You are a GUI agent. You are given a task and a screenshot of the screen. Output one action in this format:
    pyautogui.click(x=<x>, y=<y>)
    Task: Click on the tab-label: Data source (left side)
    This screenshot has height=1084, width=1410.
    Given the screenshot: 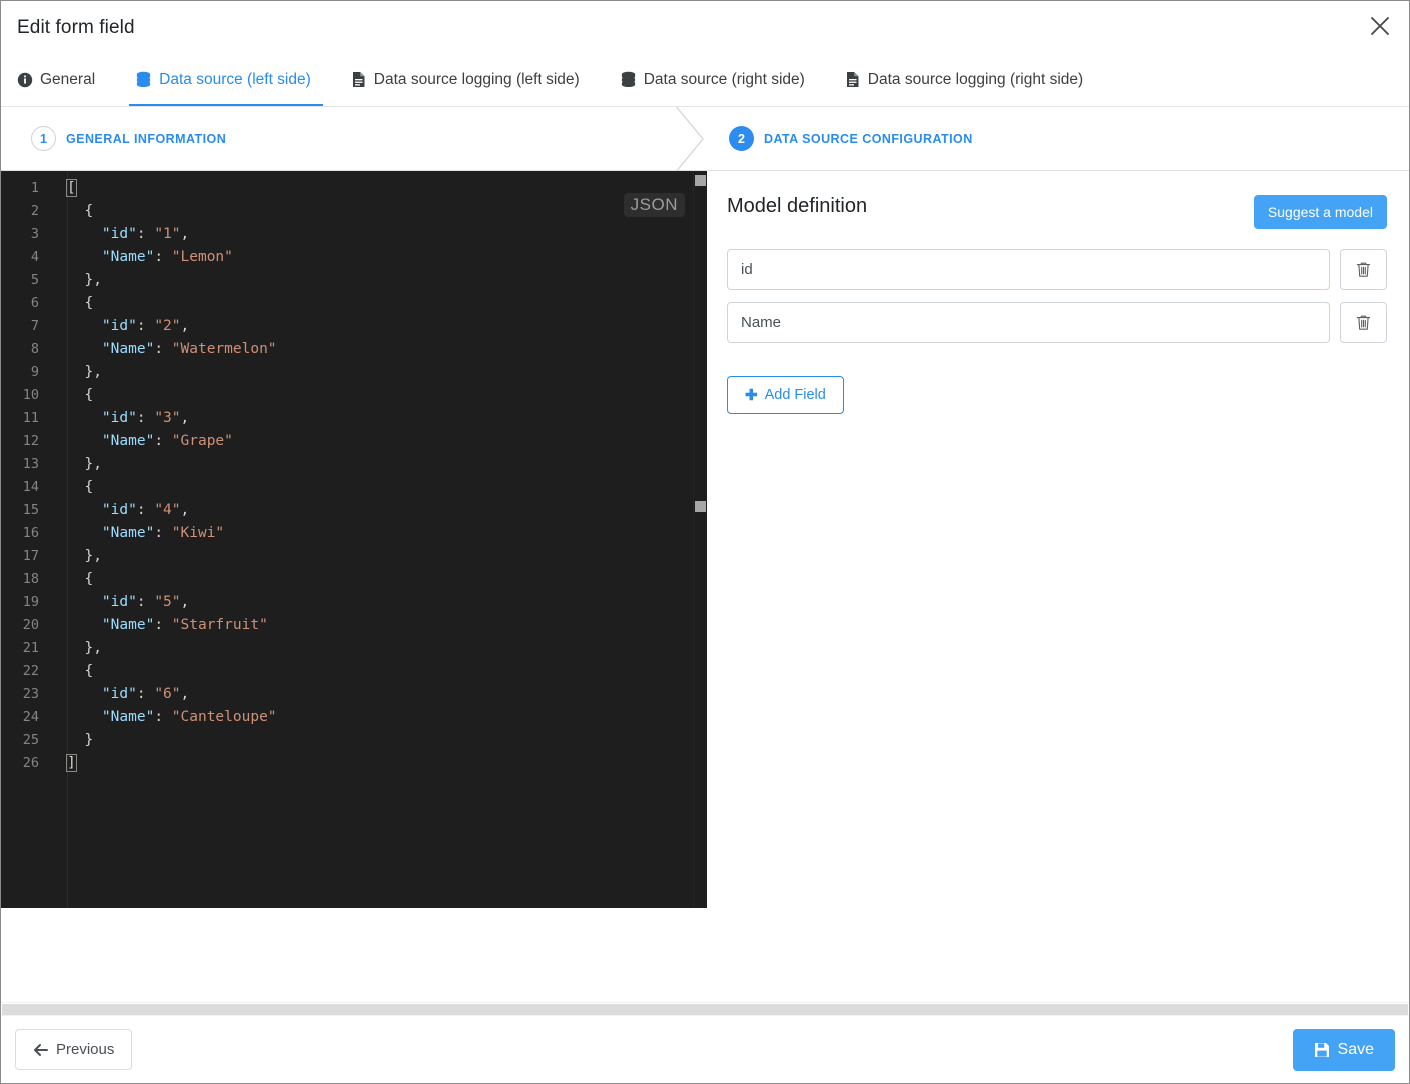 What is the action you would take?
    pyautogui.click(x=235, y=79)
    